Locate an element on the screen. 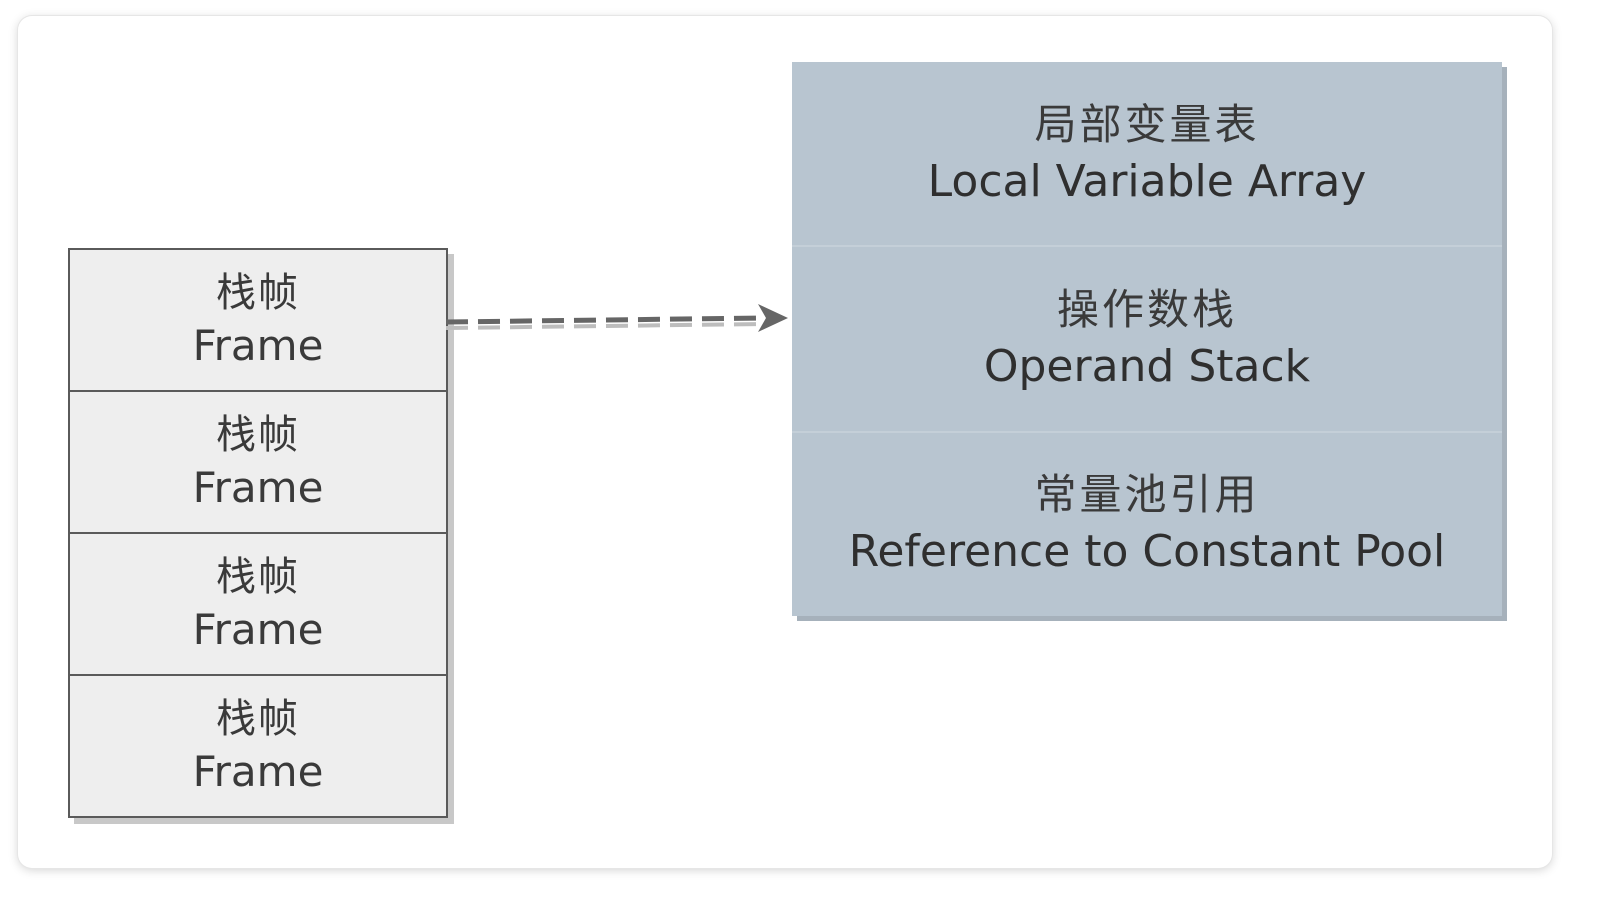 This screenshot has width=1622, height=914. frame-stack: 栈帧 Frame 栈帧 Frame 栈帧 Frame 栈帧 Frame is located at coordinates (258, 533).